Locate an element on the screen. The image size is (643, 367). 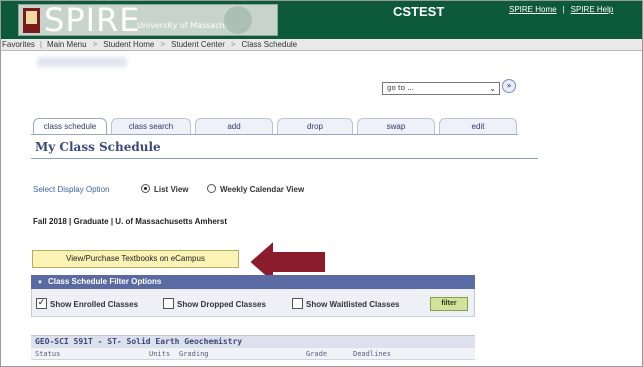
tab-class-schedule: class schedule is located at coordinates (70, 126).